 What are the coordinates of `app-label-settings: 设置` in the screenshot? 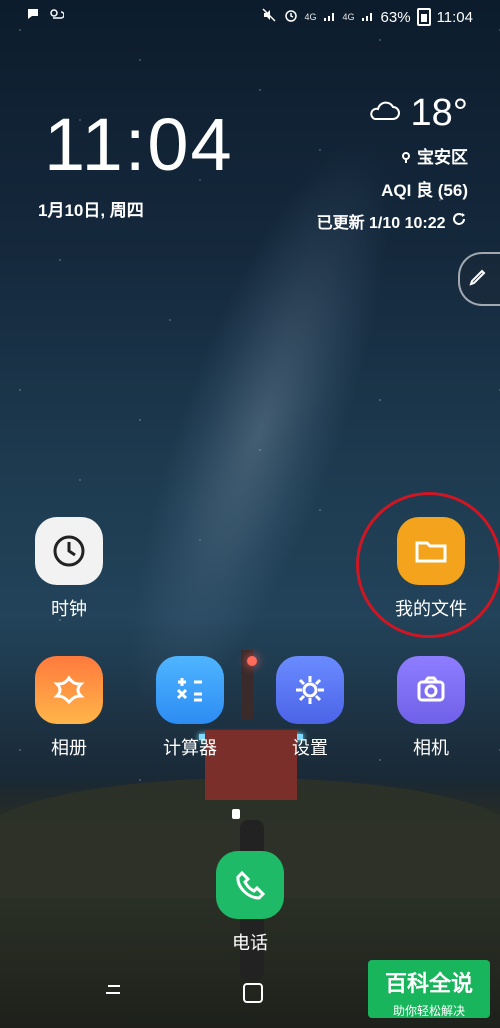 It's located at (310, 748).